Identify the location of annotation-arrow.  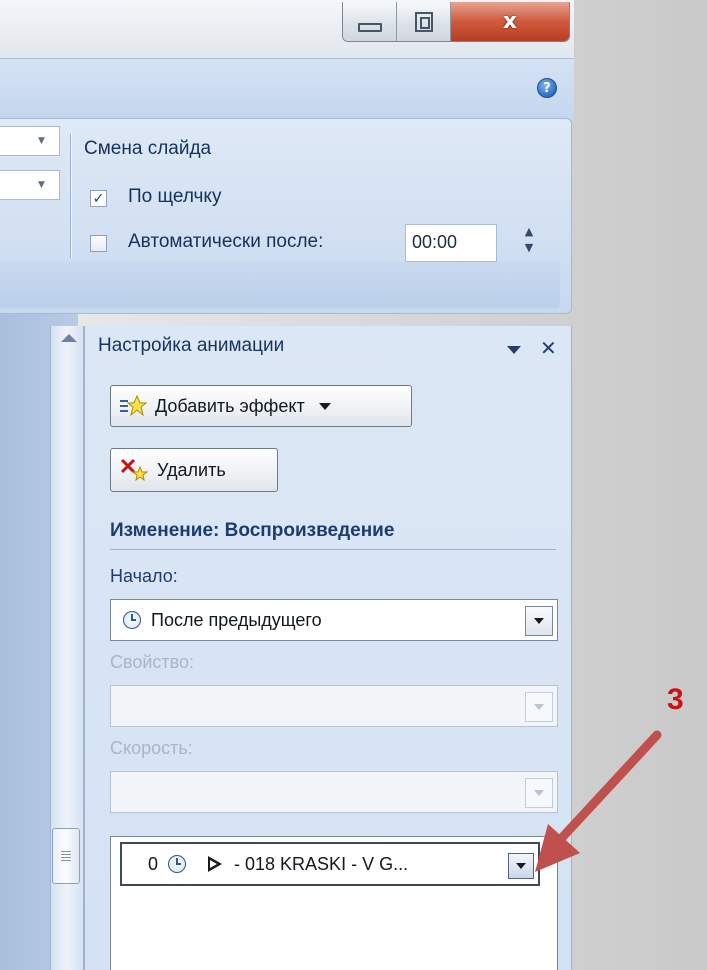
(598, 801).